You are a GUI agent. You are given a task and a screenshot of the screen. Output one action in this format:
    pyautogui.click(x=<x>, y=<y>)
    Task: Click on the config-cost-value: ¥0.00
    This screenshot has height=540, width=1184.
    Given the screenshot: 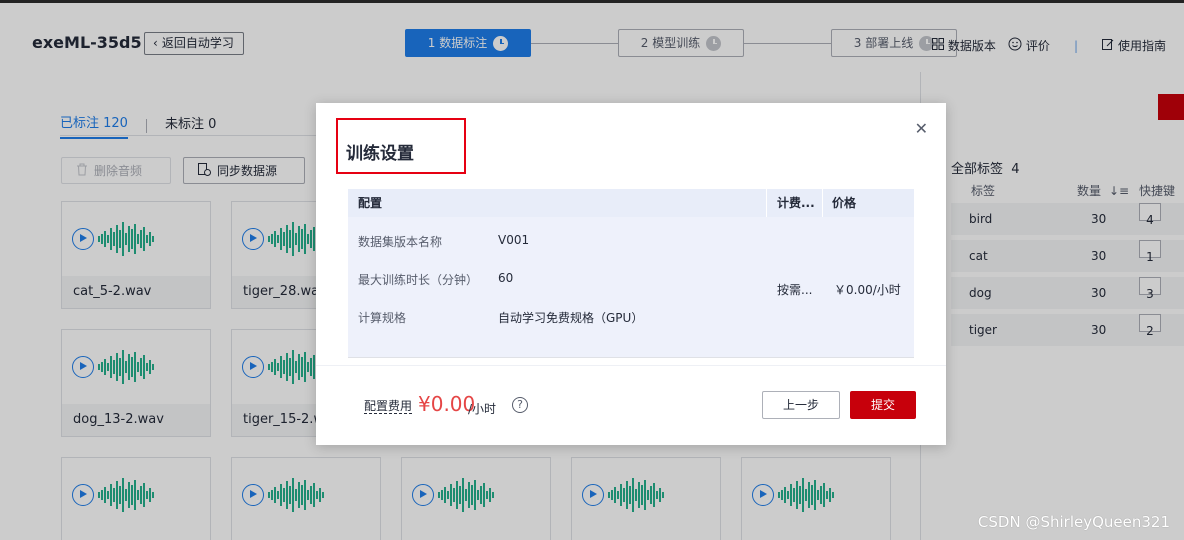 What is the action you would take?
    pyautogui.click(x=447, y=404)
    